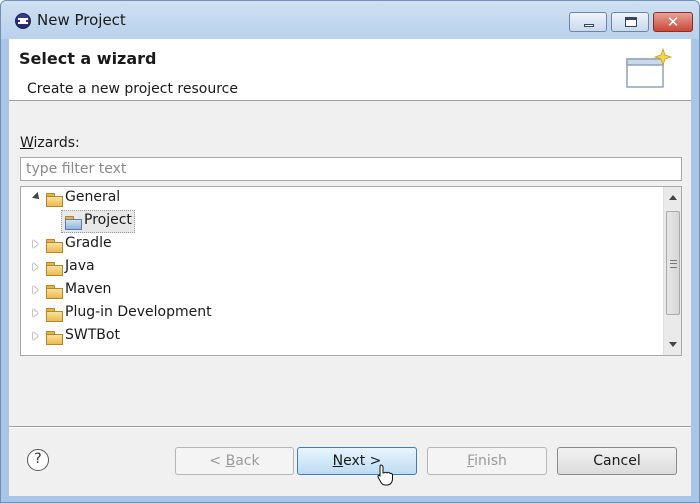 The image size is (700, 503). Describe the element at coordinates (37, 197) in the screenshot. I see `collapse-arrow-icon` at that location.